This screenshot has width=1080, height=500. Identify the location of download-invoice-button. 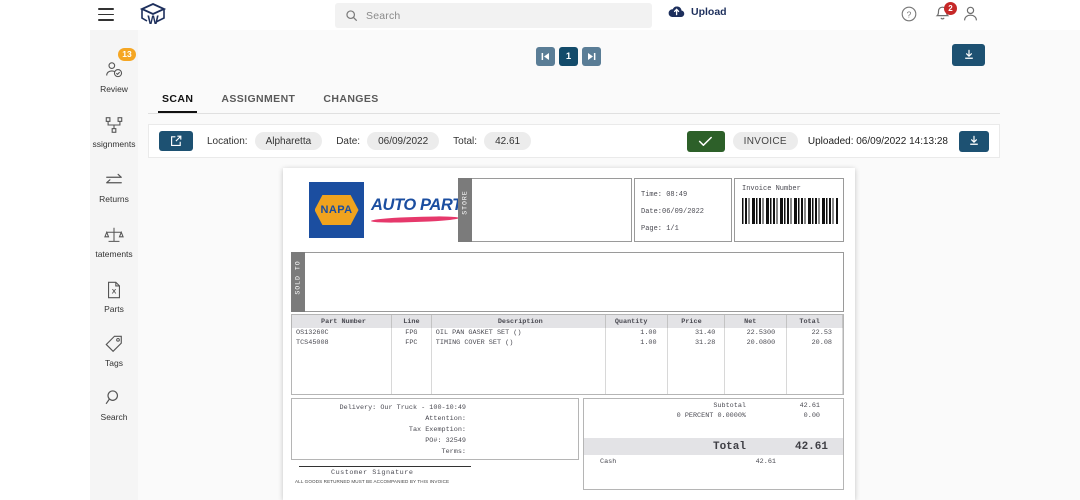
(974, 141).